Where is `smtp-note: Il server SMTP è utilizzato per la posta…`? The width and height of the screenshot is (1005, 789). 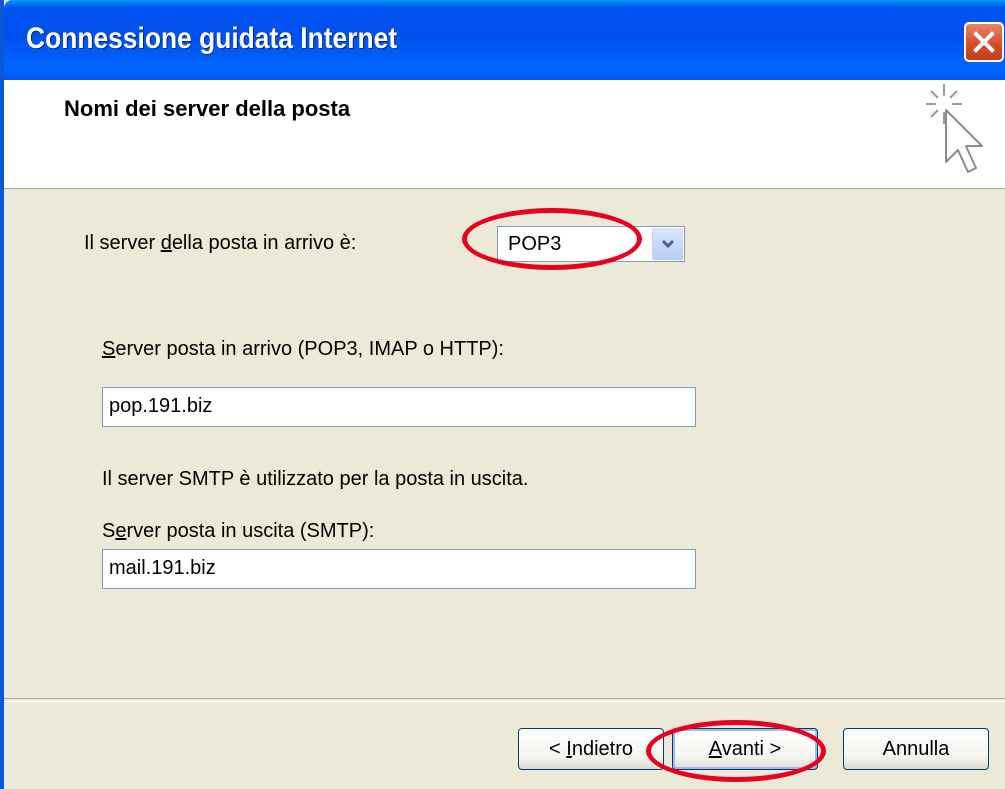 smtp-note: Il server SMTP è utilizzato per la posta… is located at coordinates (315, 479).